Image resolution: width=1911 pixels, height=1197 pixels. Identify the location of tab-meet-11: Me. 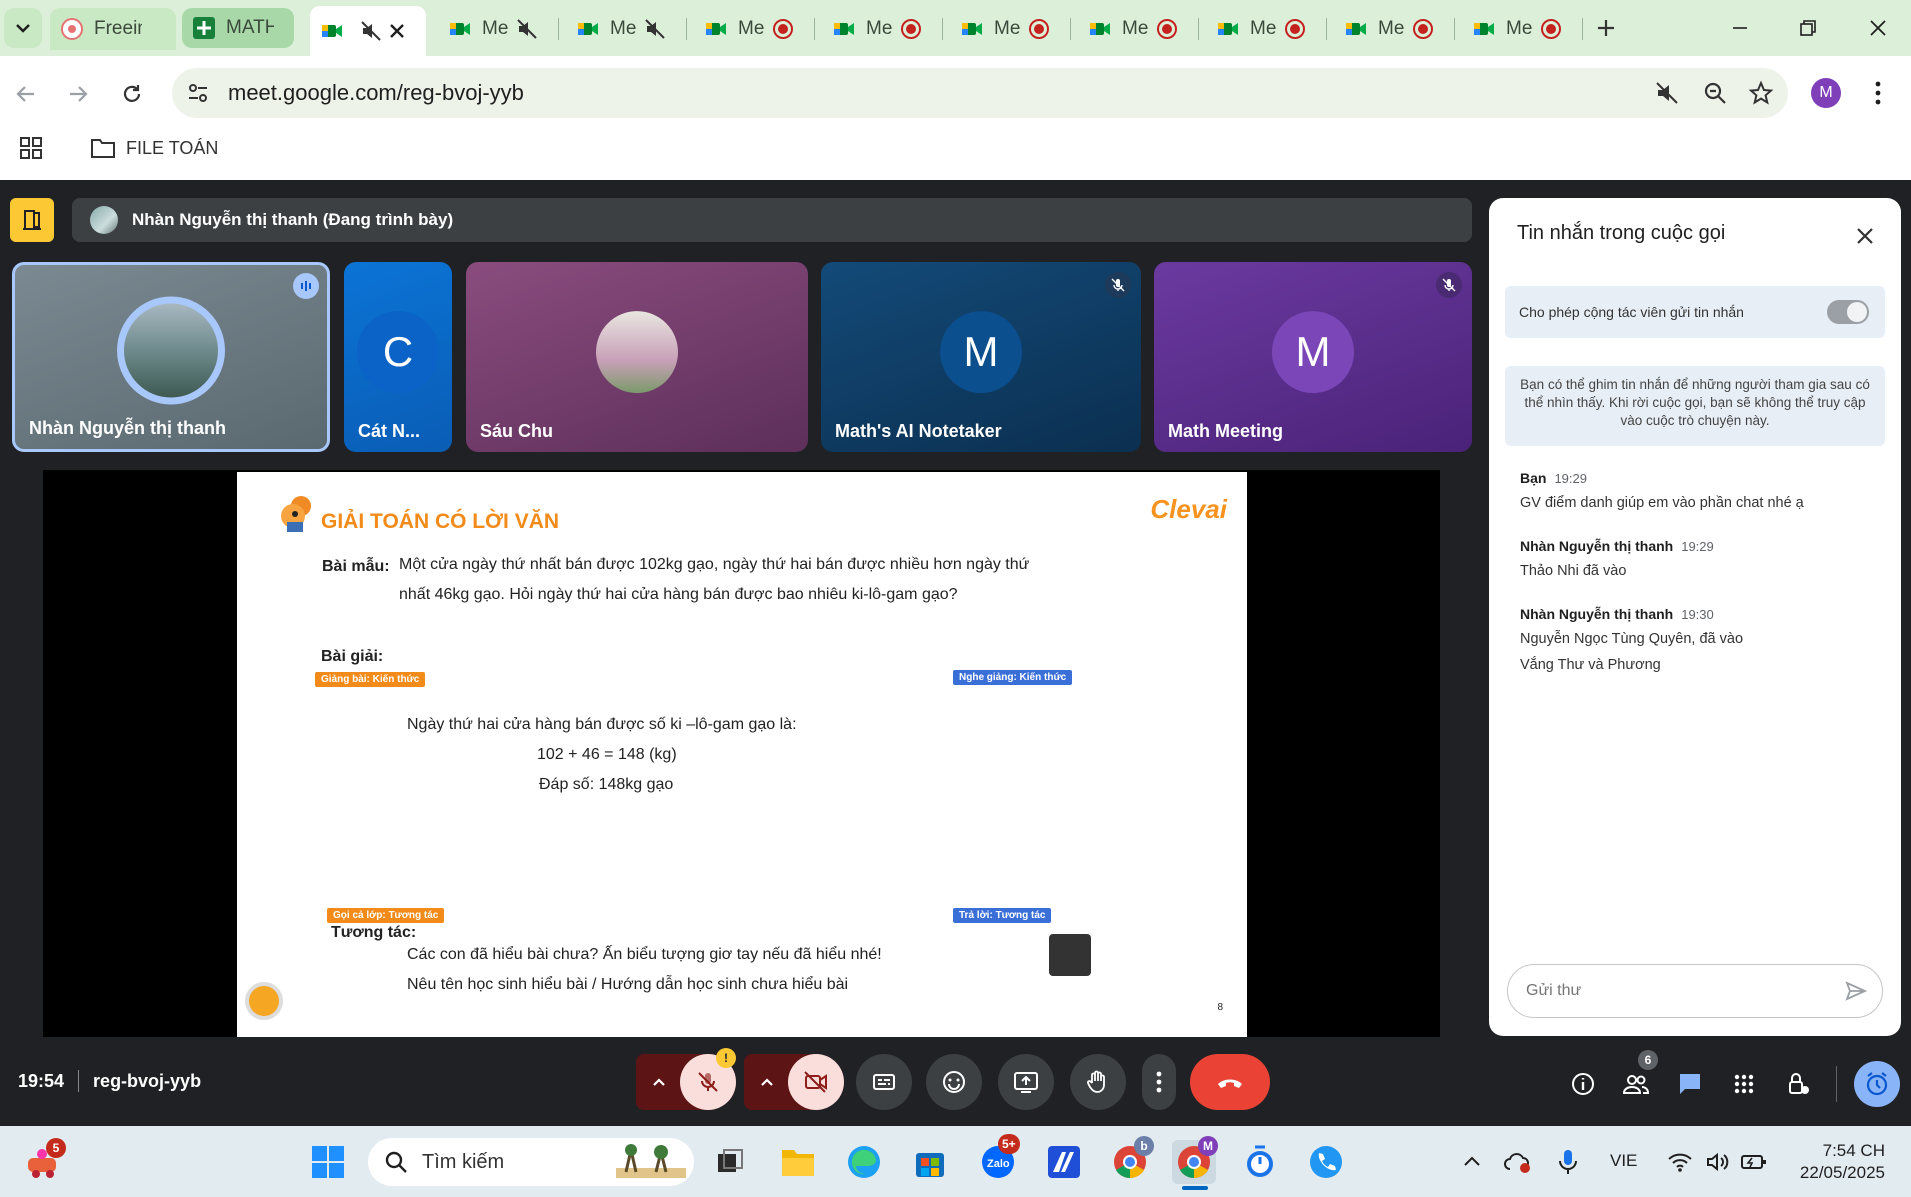
(1521, 29).